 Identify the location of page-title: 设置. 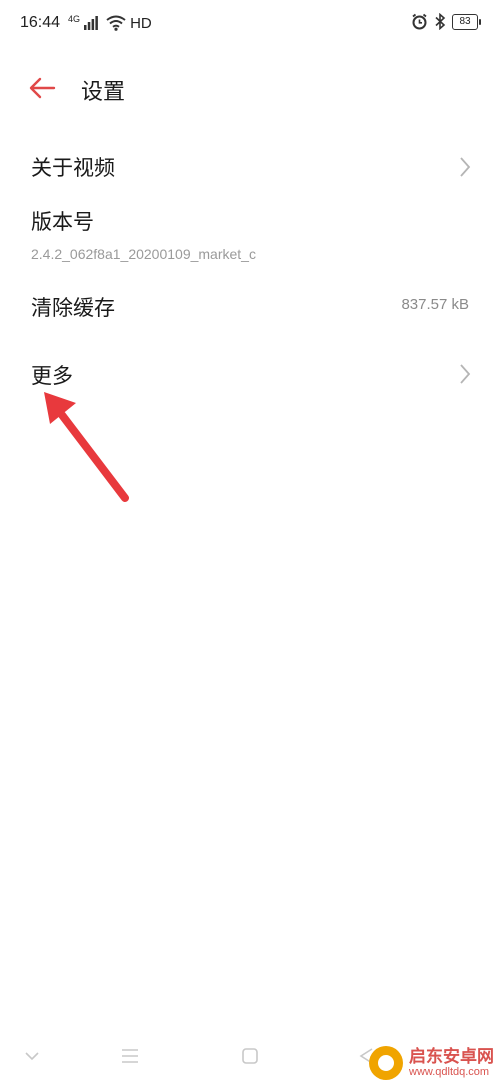
(103, 92).